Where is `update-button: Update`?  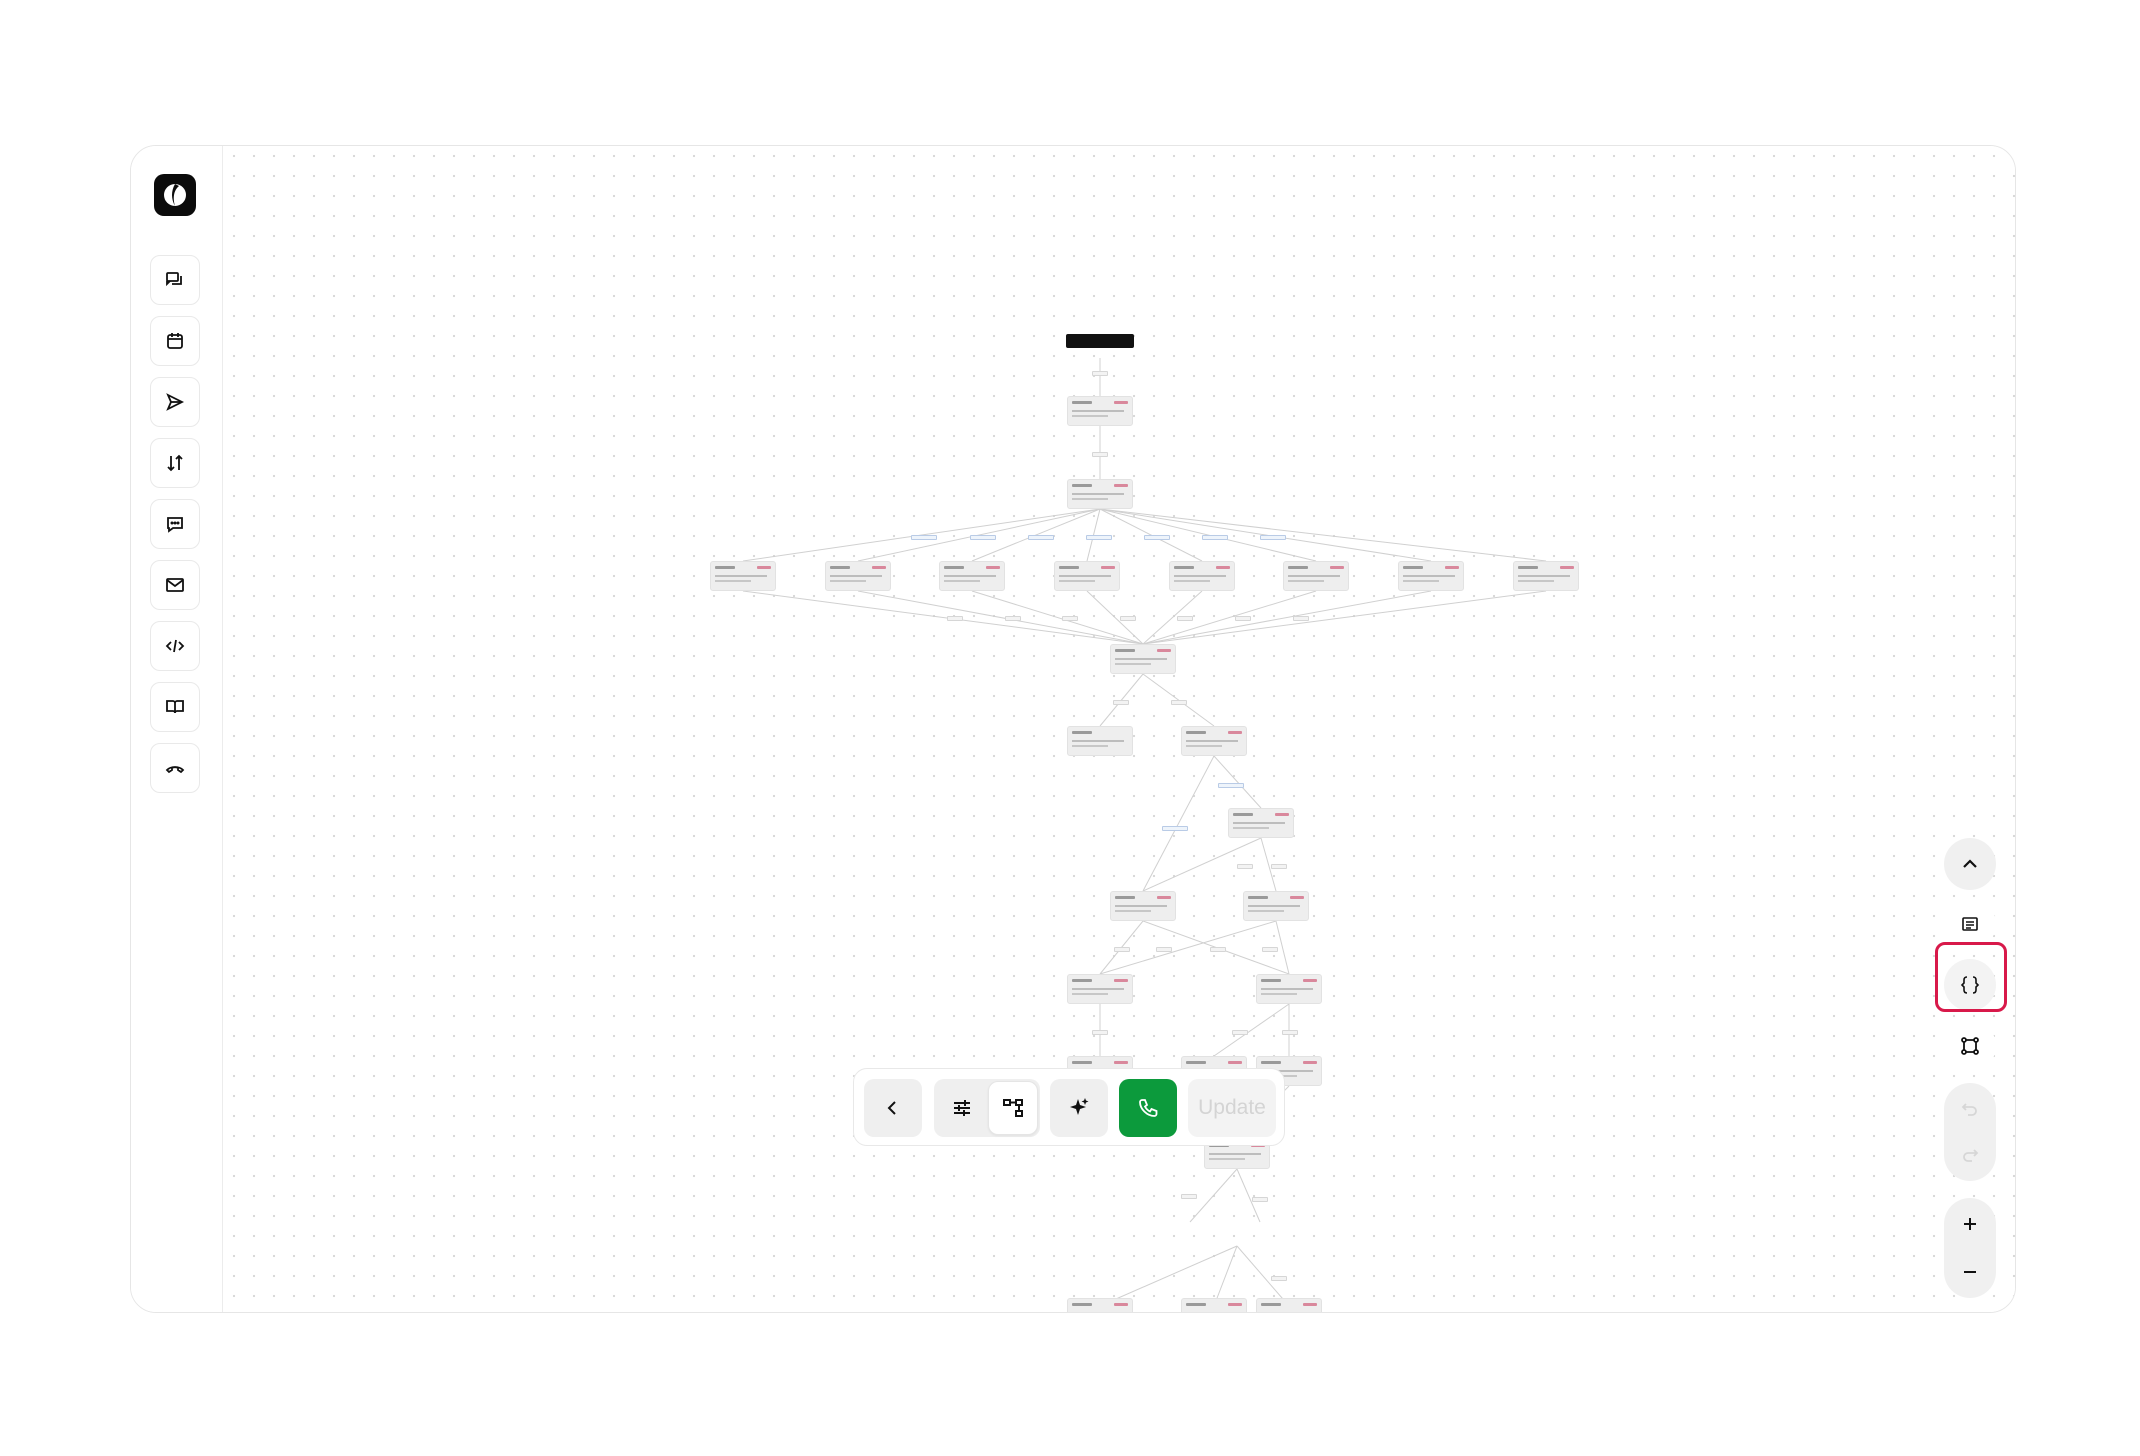
update-button: Update is located at coordinates (1232, 1108).